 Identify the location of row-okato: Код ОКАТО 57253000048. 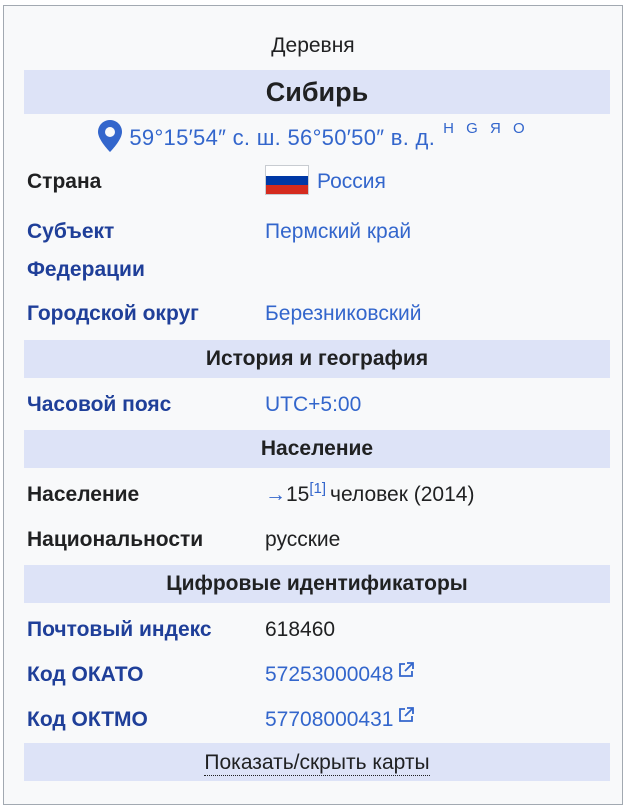
(319, 676).